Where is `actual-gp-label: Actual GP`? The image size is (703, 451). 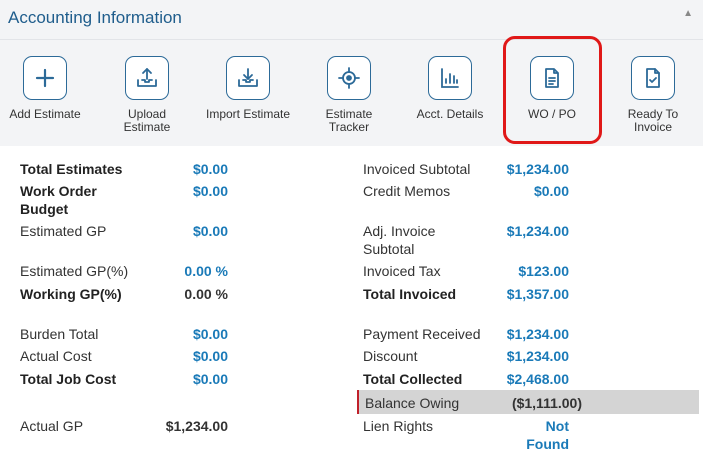
actual-gp-label: Actual GP is located at coordinates (52, 426).